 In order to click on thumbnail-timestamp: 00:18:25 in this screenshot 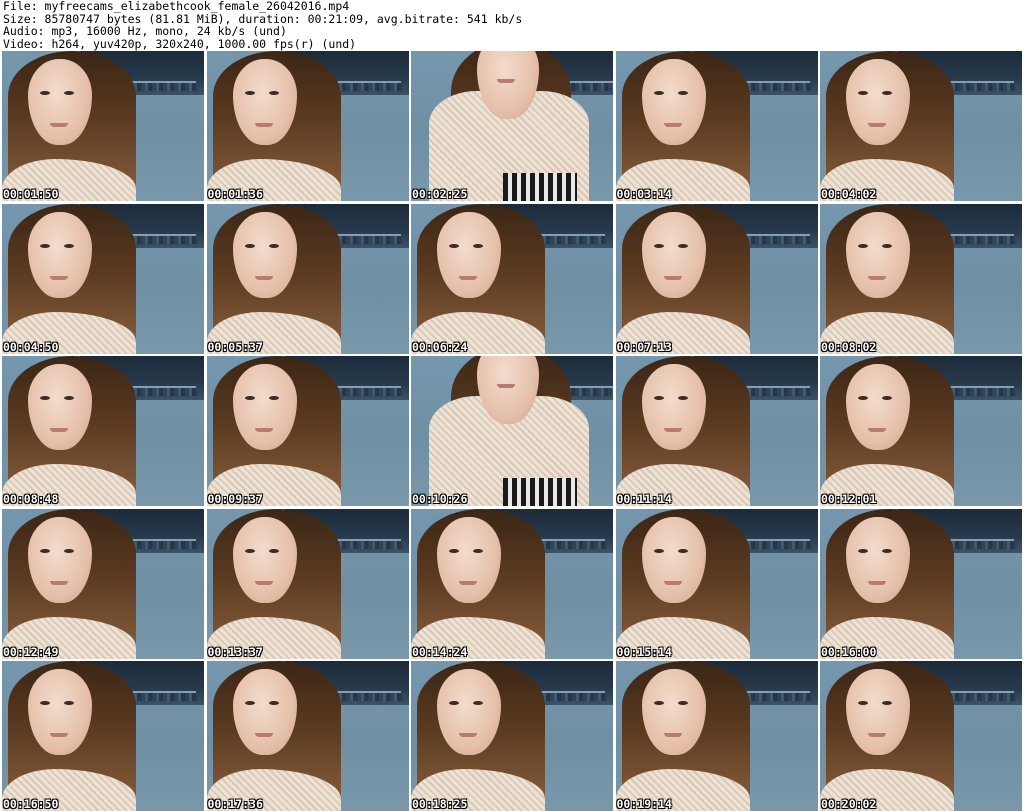, I will do `click(440, 804)`.